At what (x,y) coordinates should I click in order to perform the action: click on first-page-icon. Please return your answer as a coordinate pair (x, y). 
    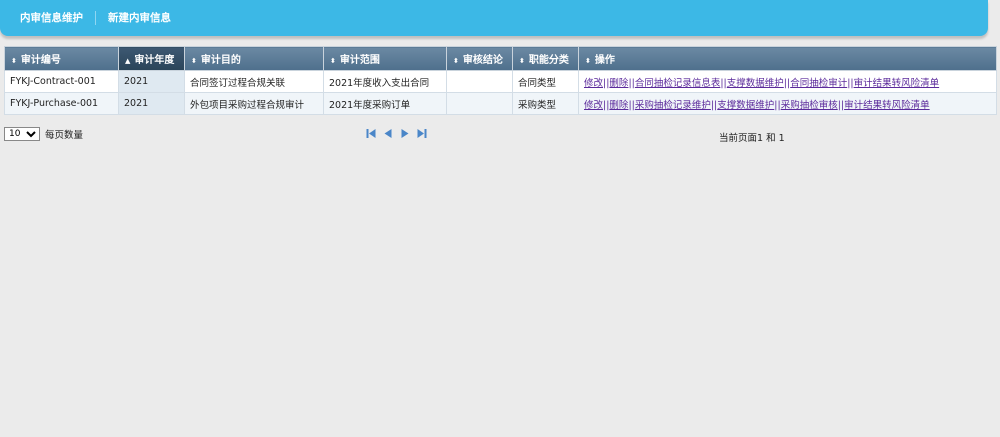
    Looking at the image, I should click on (371, 133).